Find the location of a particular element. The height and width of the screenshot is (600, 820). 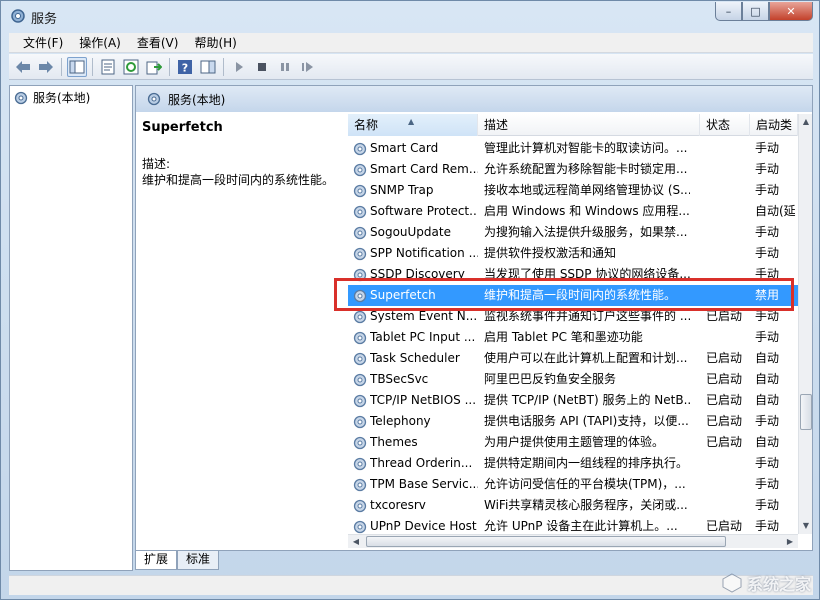

view-tabs: 扩展 标准 is located at coordinates (177, 561).